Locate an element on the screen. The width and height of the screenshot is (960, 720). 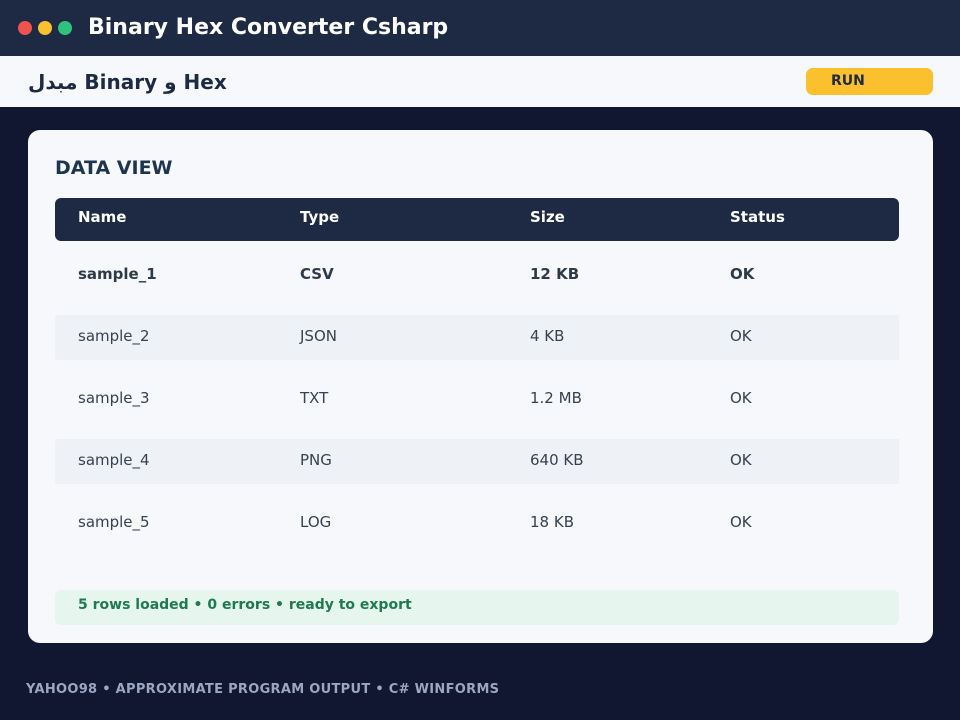
app-title: Binary Hex Converter Csharp is located at coordinates (268, 27).